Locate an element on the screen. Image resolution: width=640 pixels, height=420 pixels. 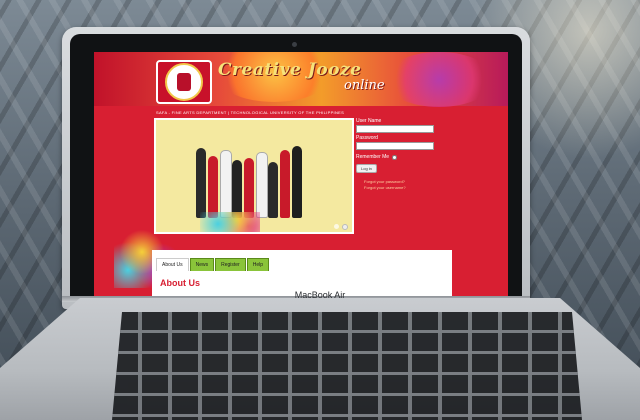
login-button: Log in is located at coordinates (366, 168).